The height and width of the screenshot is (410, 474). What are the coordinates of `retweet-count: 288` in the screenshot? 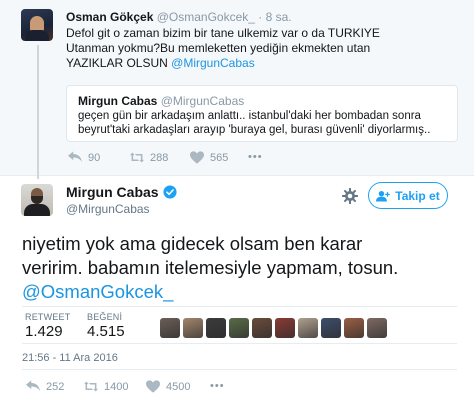 It's located at (159, 157).